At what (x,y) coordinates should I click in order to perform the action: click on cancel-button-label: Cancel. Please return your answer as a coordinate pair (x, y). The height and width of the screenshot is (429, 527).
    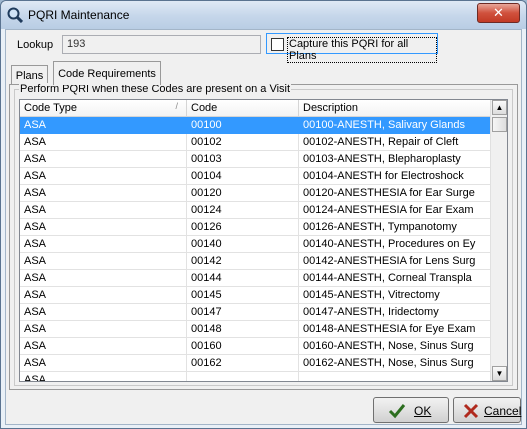
    Looking at the image, I should click on (503, 411).